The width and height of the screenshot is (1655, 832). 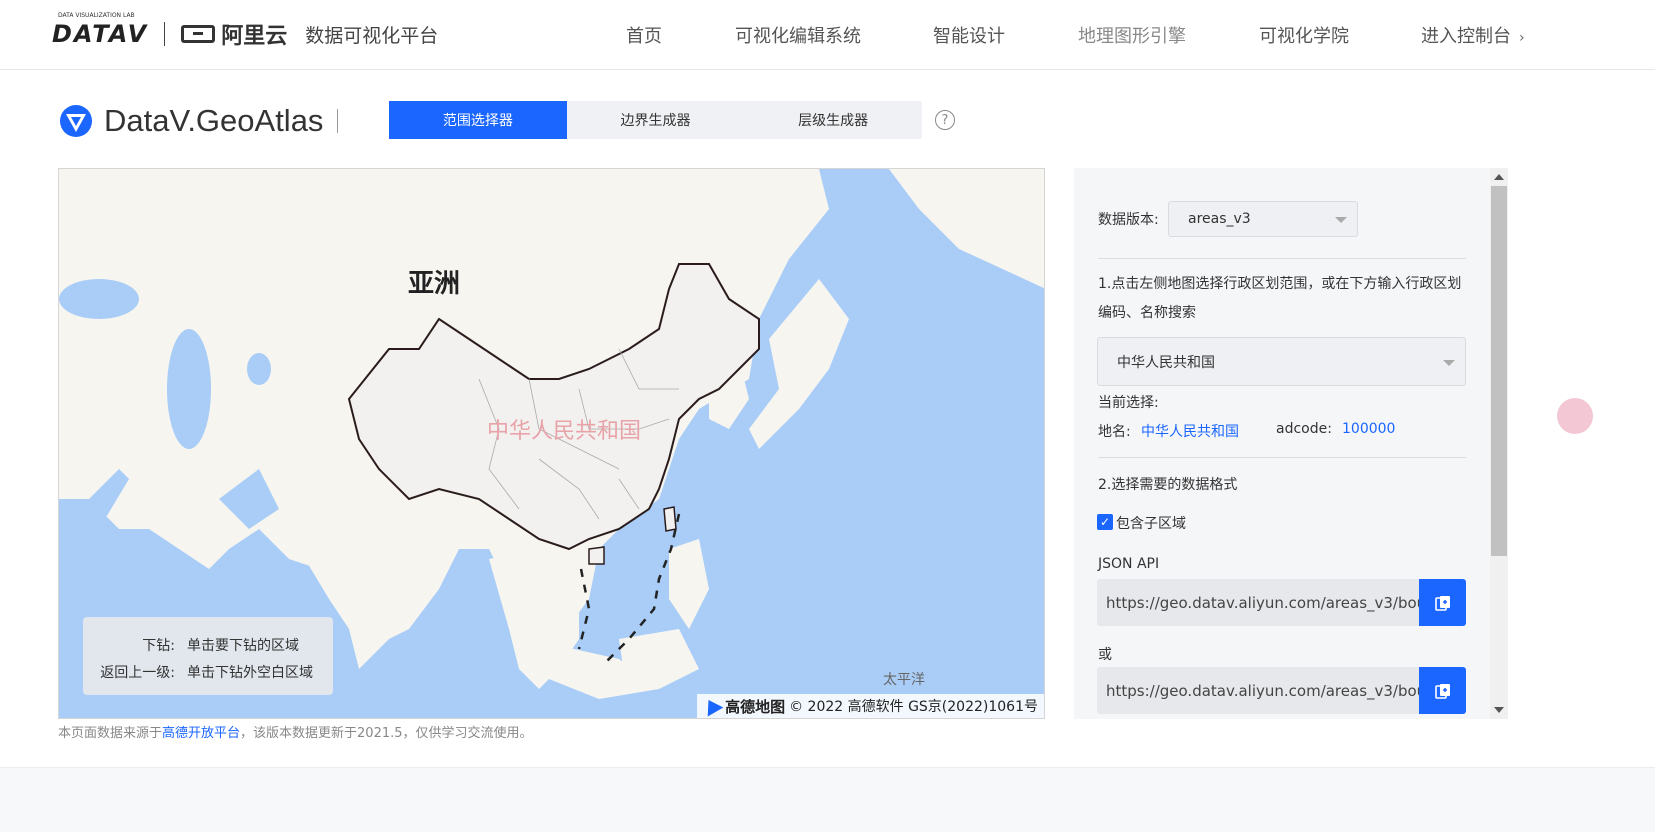 What do you see at coordinates (1105, 522) in the screenshot?
I see `include-sub-checkbox: ✓` at bounding box center [1105, 522].